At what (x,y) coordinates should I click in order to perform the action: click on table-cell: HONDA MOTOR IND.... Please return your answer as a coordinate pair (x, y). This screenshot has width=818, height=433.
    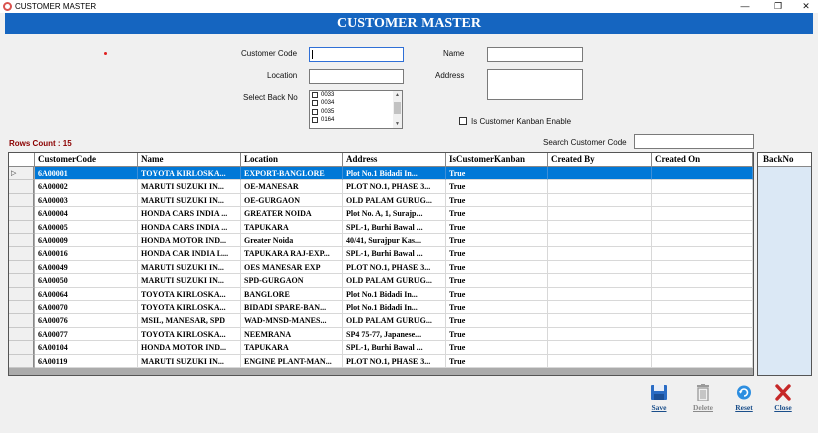
    Looking at the image, I should click on (189, 241).